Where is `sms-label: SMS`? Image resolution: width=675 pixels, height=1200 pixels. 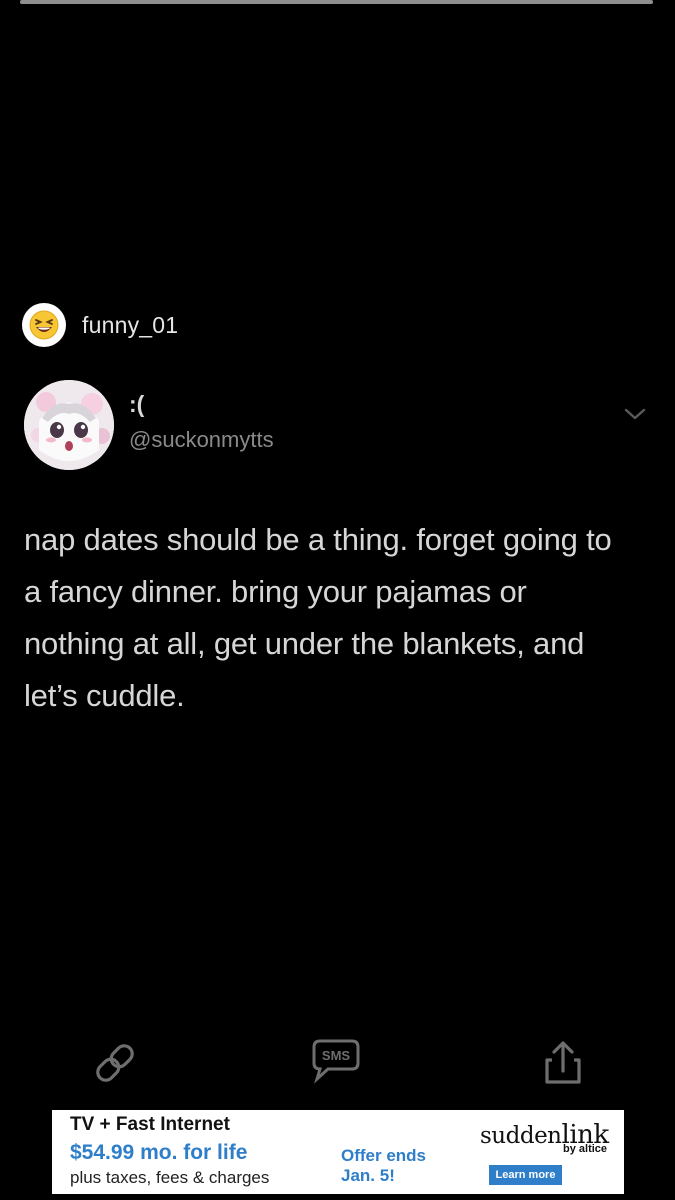 sms-label: SMS is located at coordinates (336, 1055).